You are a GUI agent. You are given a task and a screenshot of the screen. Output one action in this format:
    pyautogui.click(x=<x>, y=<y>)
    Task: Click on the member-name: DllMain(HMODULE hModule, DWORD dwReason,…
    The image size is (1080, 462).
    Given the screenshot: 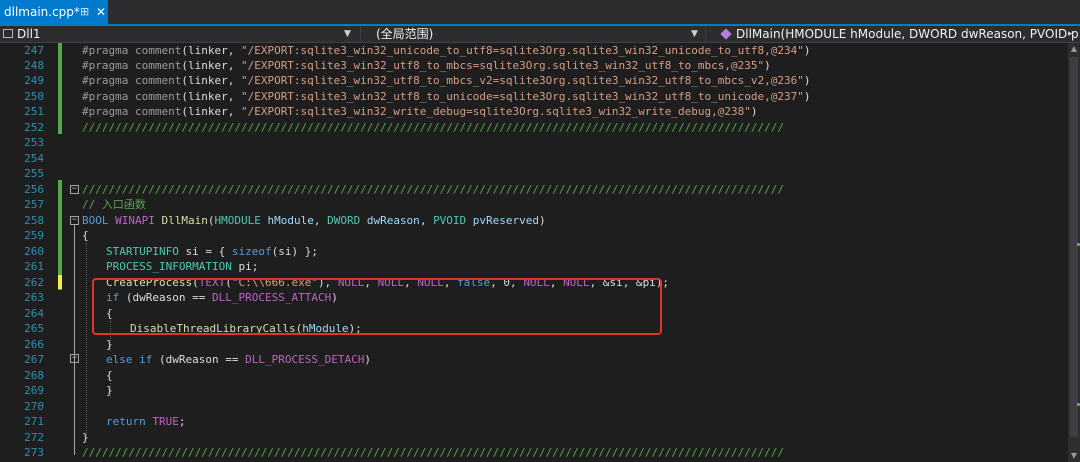 What is the action you would take?
    pyautogui.click(x=907, y=34)
    